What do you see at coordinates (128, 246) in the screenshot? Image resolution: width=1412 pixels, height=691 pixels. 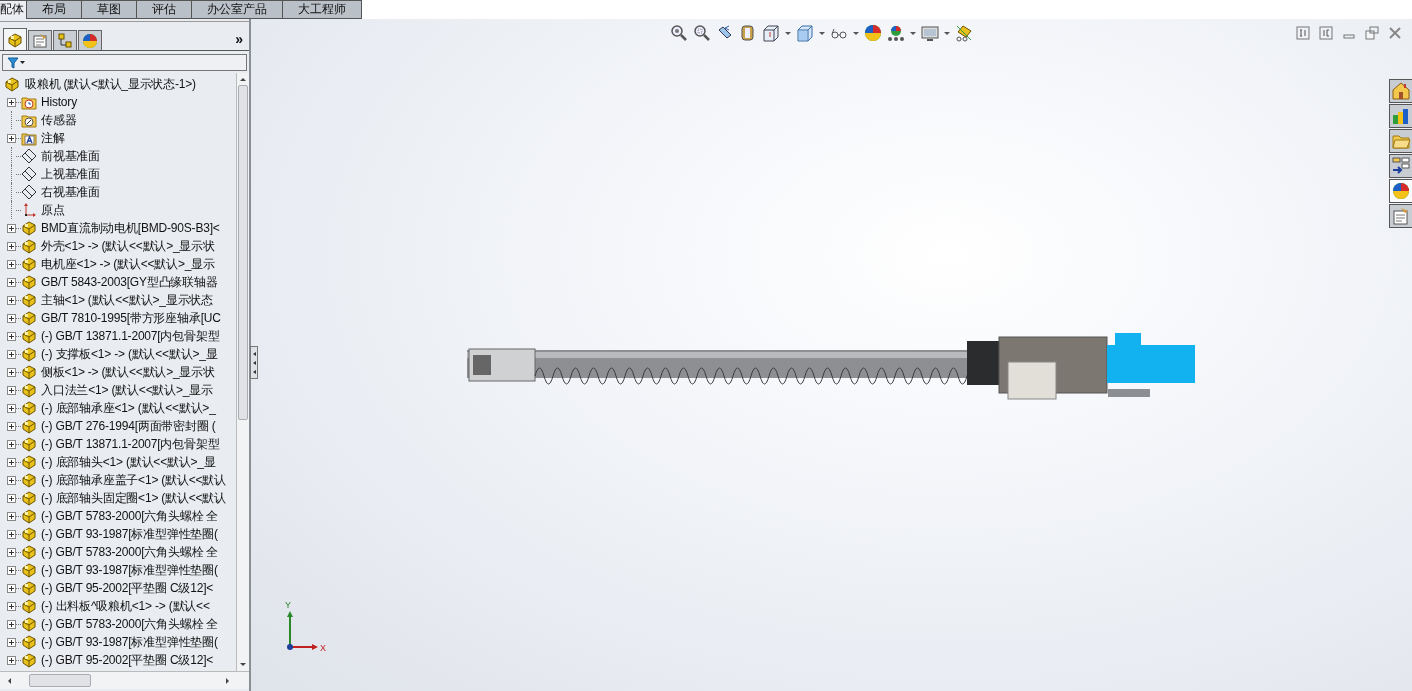 I see `tree-item: 外壳<1> -> (默认<<默认>_显示状` at bounding box center [128, 246].